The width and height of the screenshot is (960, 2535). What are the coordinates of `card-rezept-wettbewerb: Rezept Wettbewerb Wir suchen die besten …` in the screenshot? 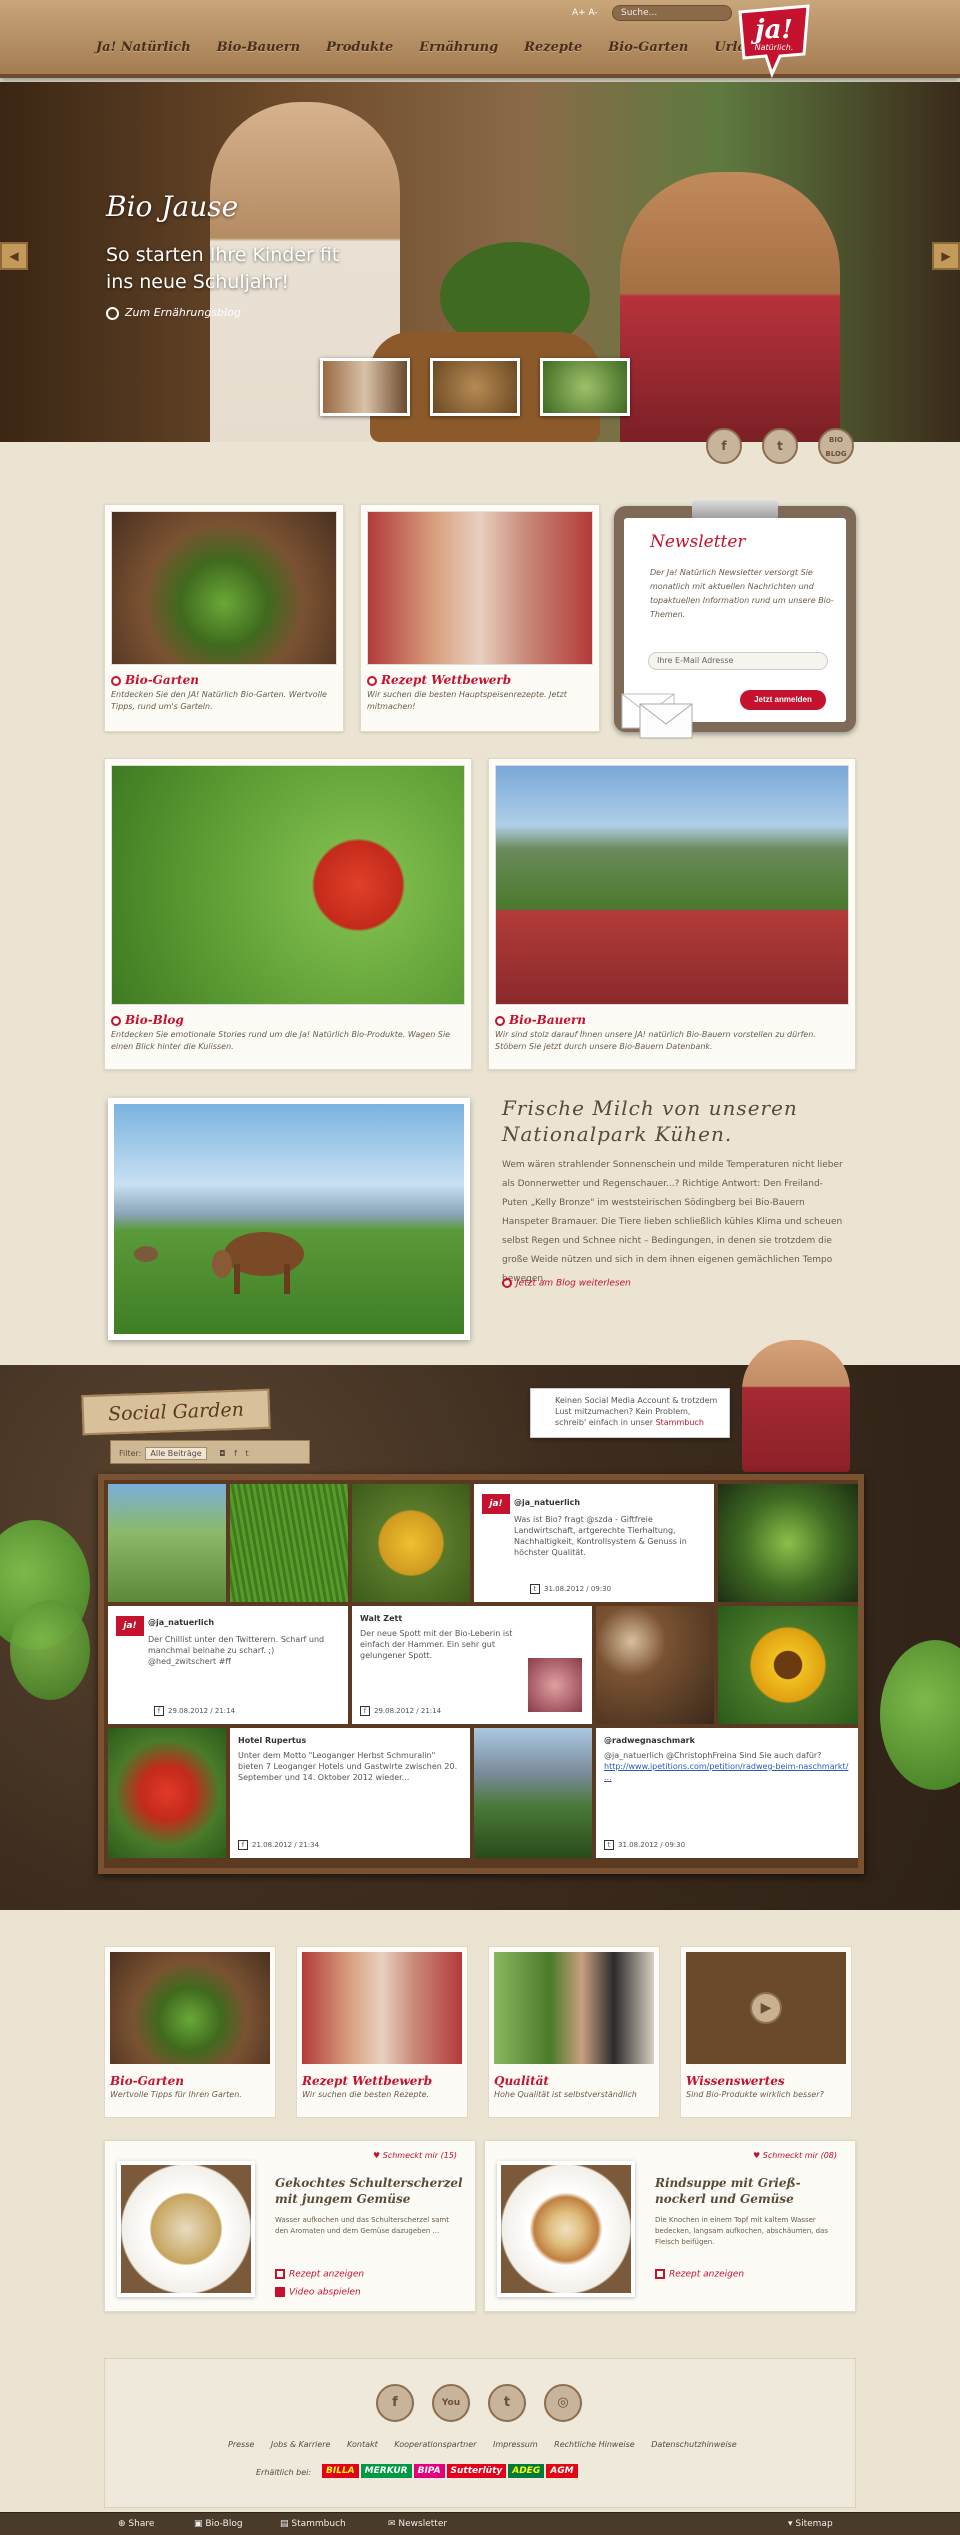 It's located at (480, 618).